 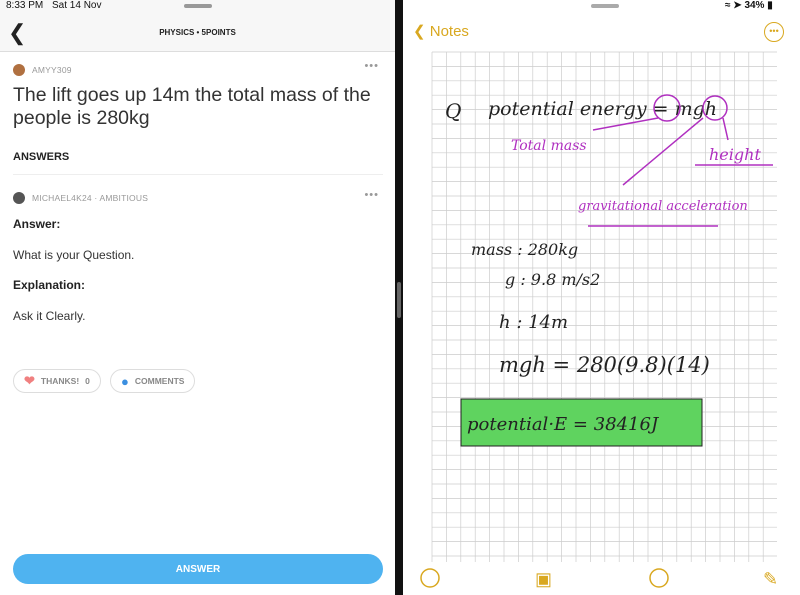 I want to click on author-name: AMYY309, so click(x=52, y=70).